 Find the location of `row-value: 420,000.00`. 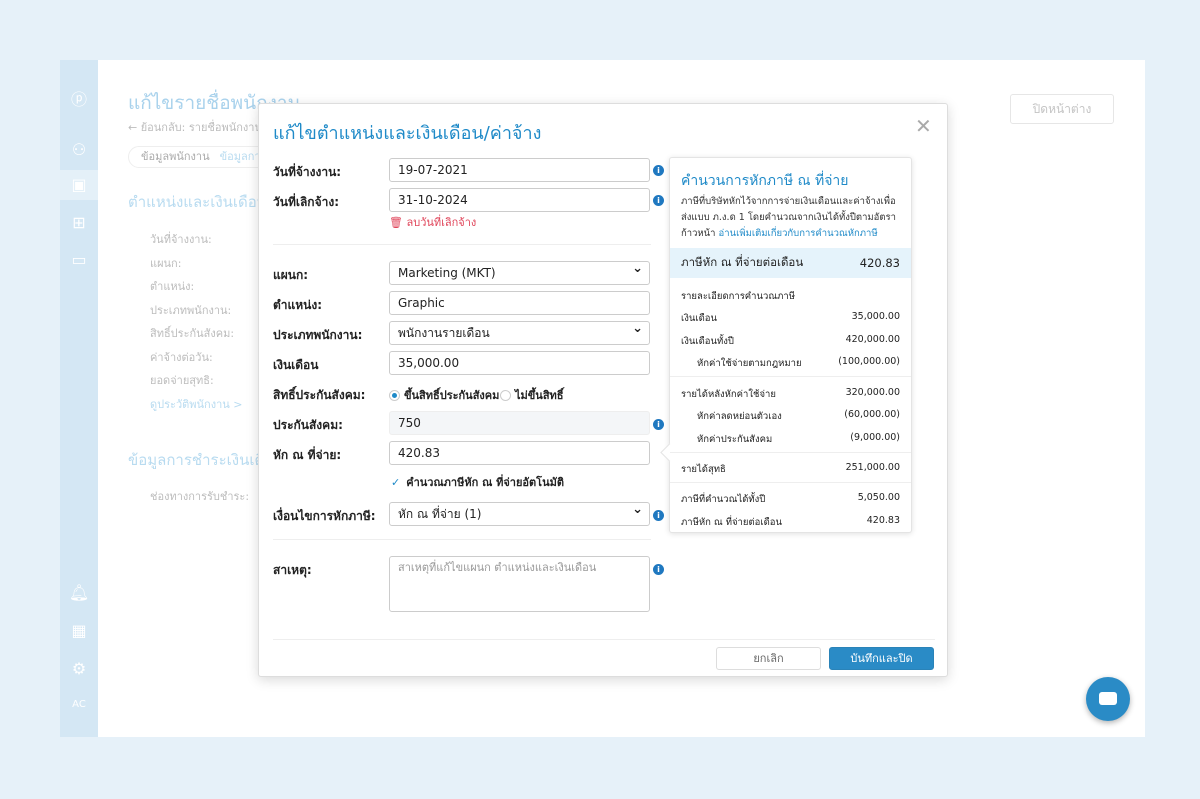

row-value: 420,000.00 is located at coordinates (872, 339).